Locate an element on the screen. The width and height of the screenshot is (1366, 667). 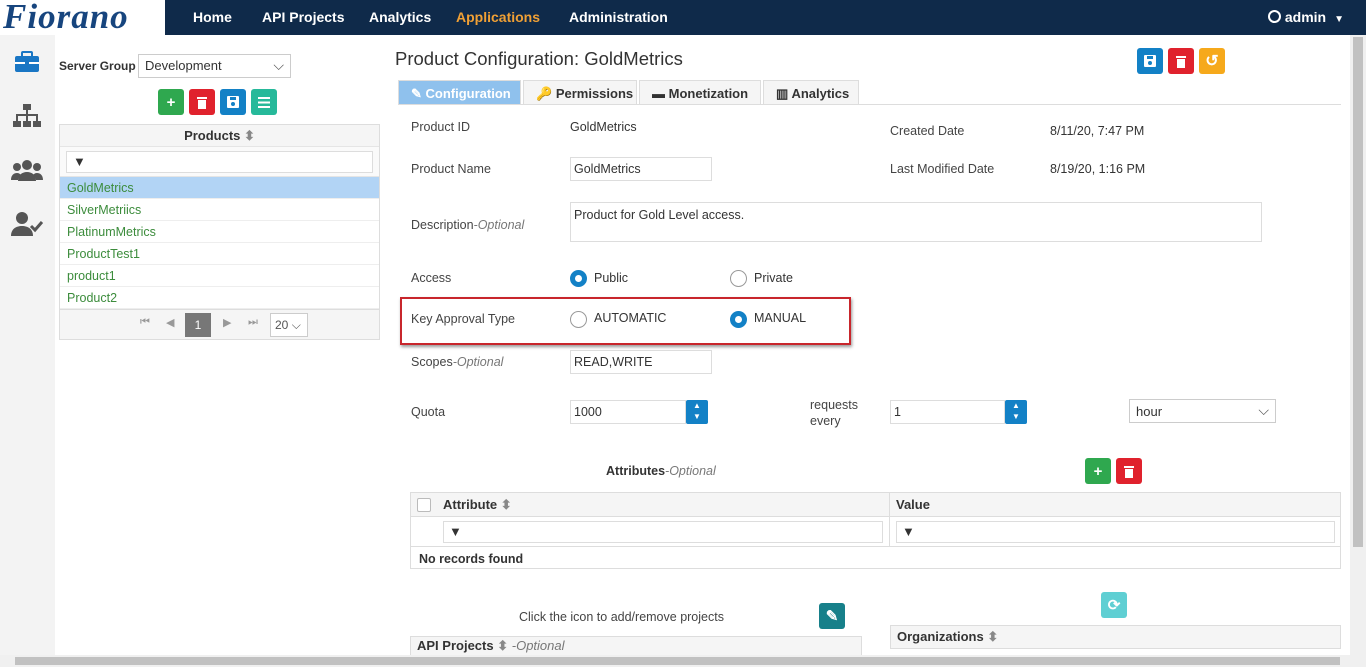
quota-unit-select: hour ⌵ is located at coordinates (1202, 411).